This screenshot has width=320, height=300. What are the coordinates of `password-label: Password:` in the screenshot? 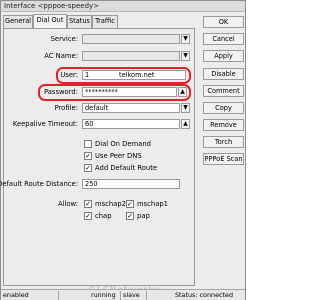 It's located at (60, 92).